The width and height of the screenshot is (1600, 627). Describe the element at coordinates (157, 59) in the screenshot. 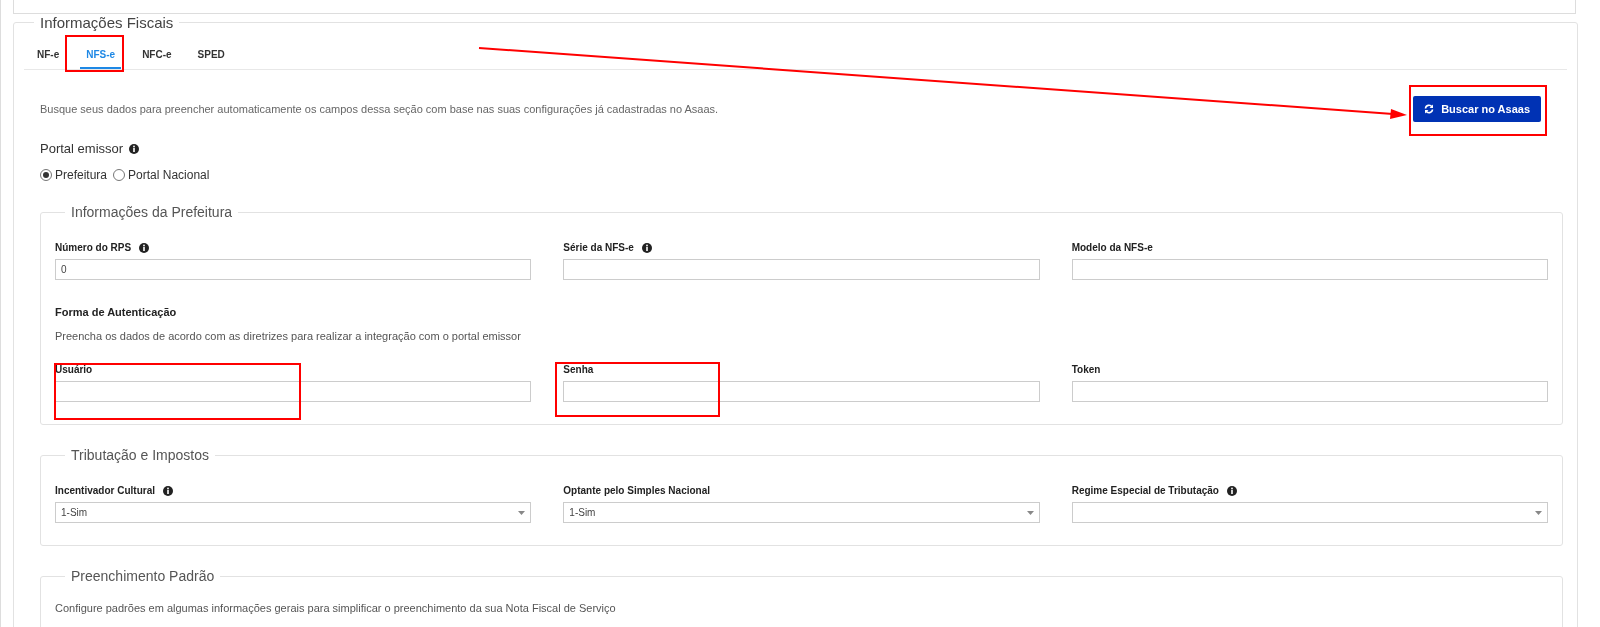

I see `tab: NFC-e` at that location.